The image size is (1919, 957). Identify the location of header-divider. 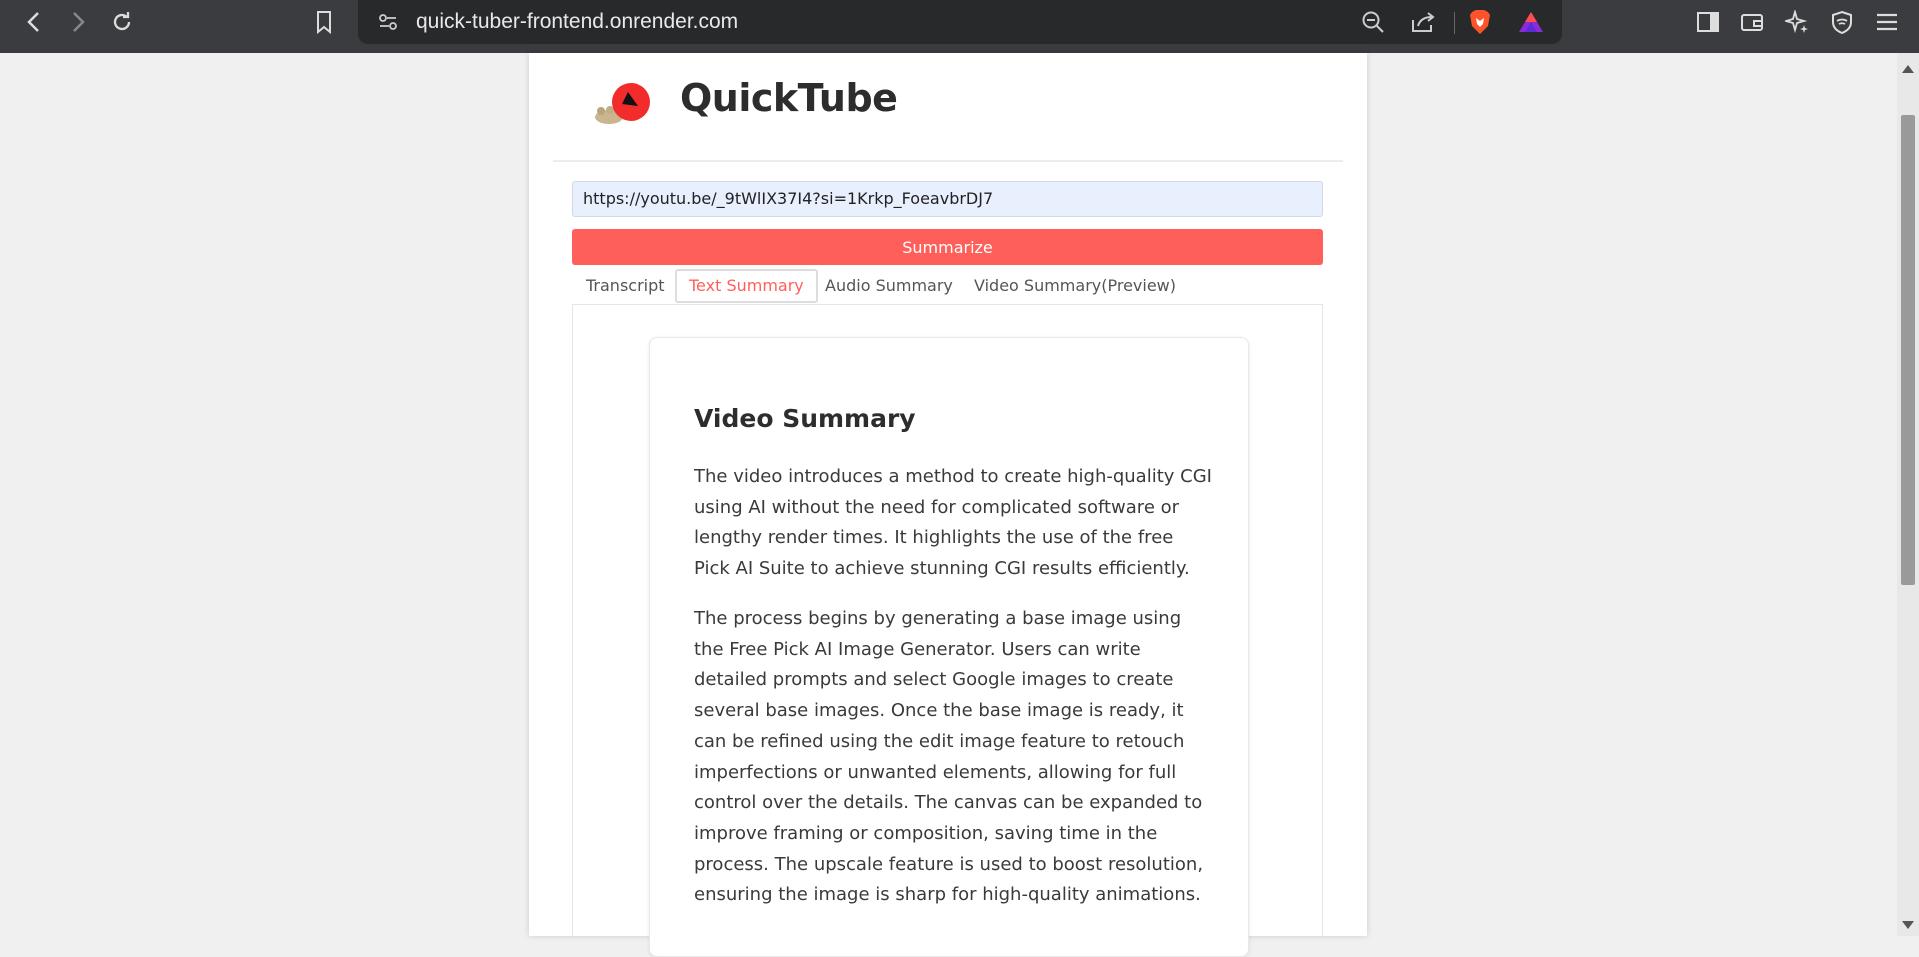
(948, 161).